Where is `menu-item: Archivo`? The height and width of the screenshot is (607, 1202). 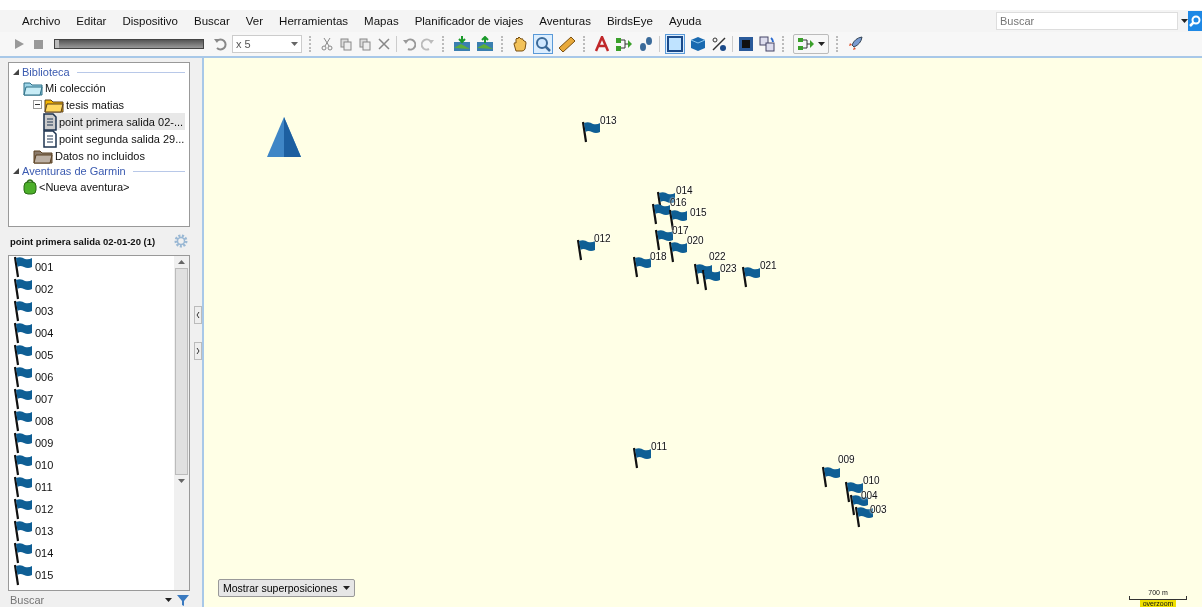 menu-item: Archivo is located at coordinates (41, 21).